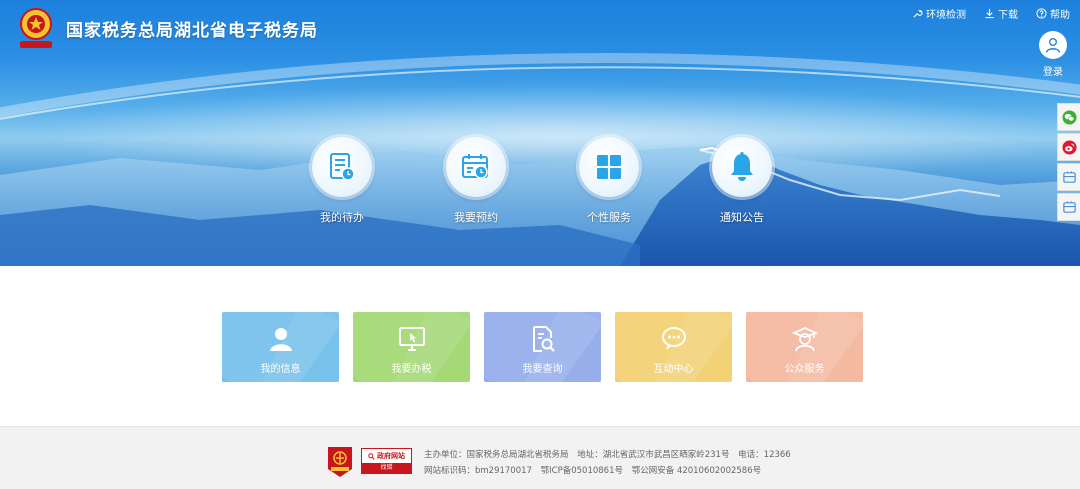  I want to click on footer-address: 地址：湖北省武汉市武昌区晒家岭231号, so click(653, 455).